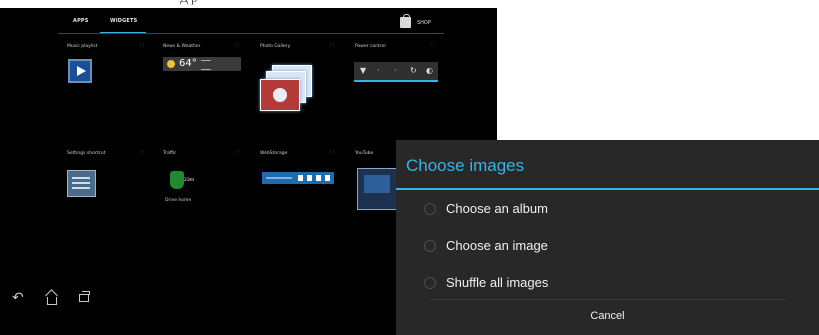 The height and width of the screenshot is (335, 819). Describe the element at coordinates (607, 189) in the screenshot. I see `dialog-title-divider` at that location.